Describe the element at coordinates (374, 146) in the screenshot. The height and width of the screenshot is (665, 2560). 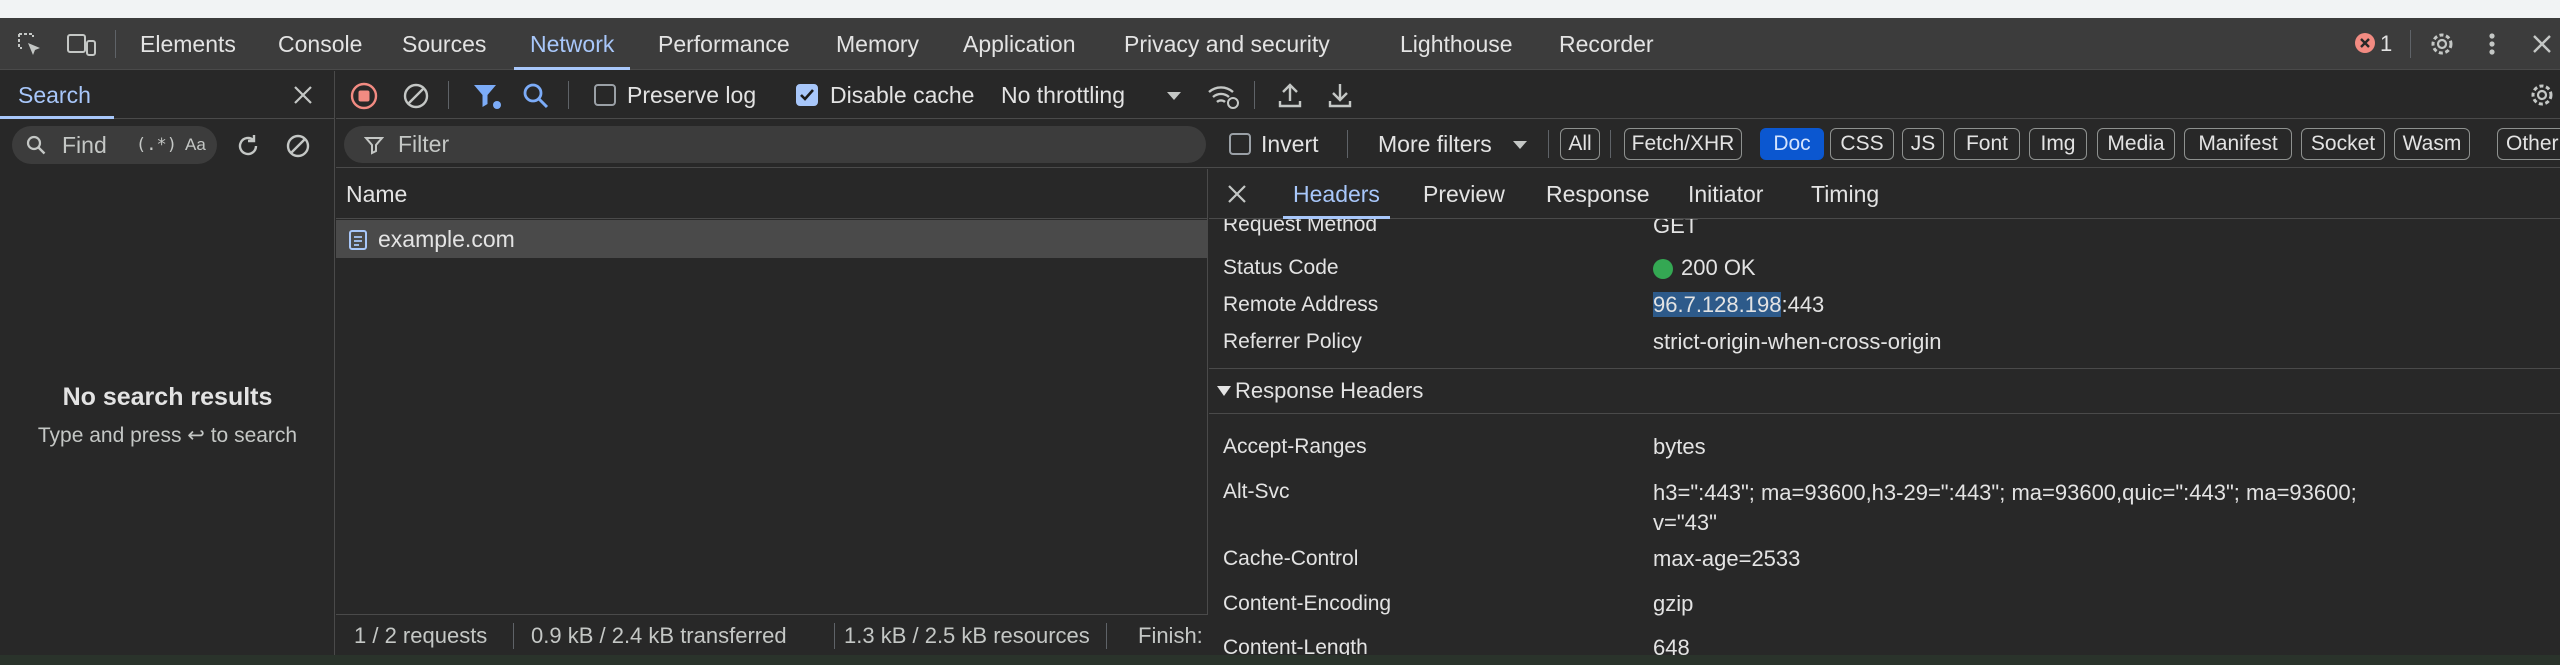
I see `filter-funnel-icon` at that location.